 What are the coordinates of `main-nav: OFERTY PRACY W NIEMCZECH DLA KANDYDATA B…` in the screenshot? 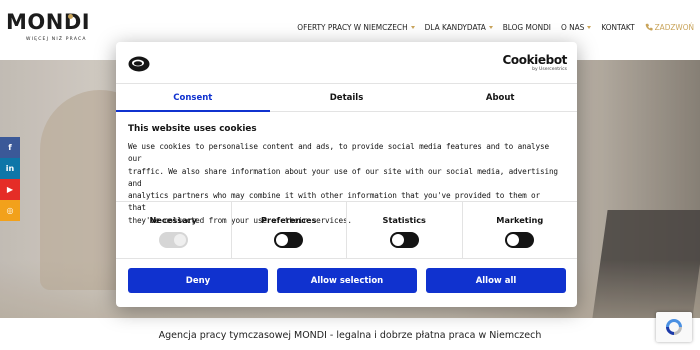 It's located at (495, 27).